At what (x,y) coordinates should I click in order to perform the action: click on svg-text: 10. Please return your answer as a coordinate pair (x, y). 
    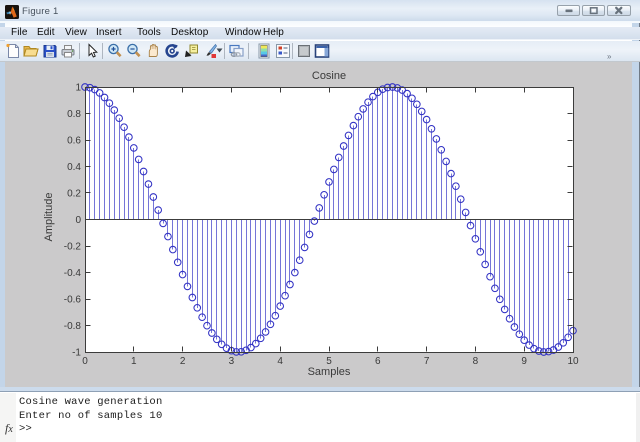
    Looking at the image, I should click on (573, 361).